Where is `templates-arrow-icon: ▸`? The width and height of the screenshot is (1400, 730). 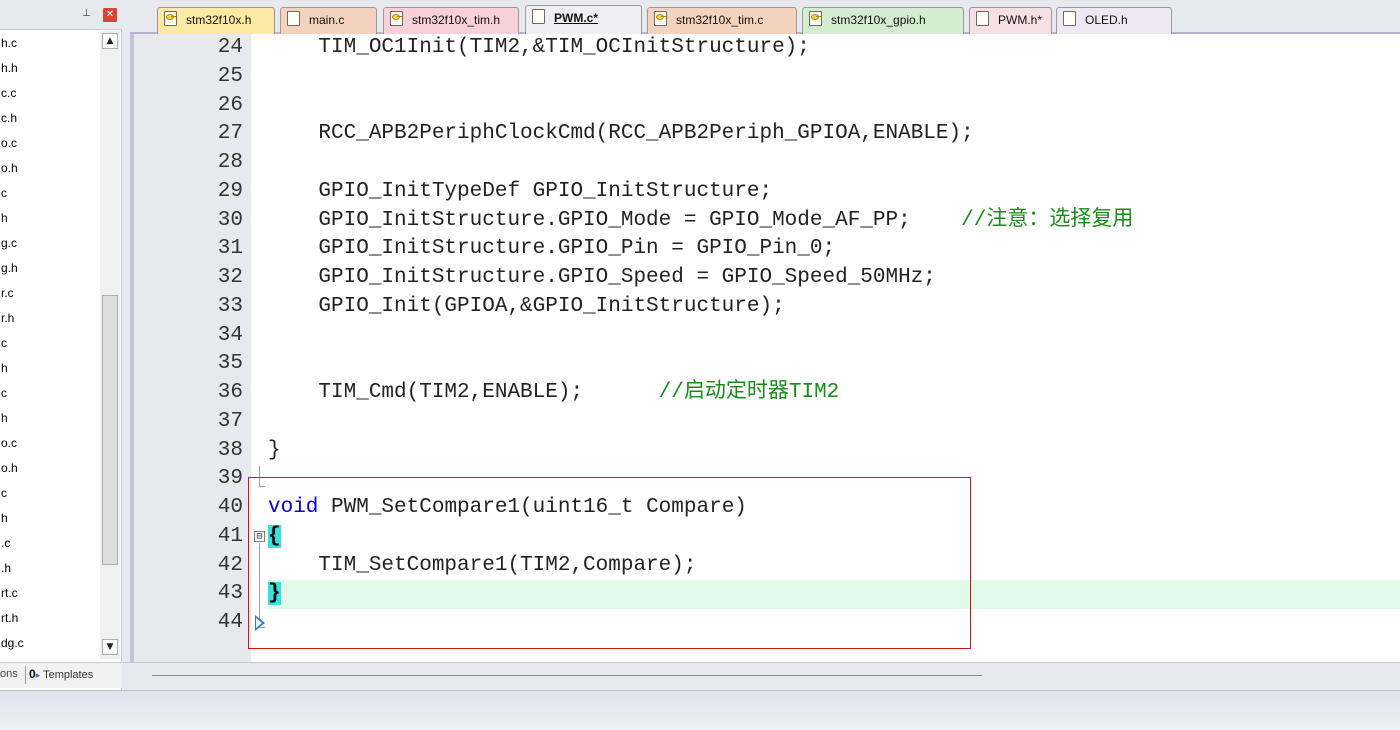 templates-arrow-icon: ▸ is located at coordinates (38, 675).